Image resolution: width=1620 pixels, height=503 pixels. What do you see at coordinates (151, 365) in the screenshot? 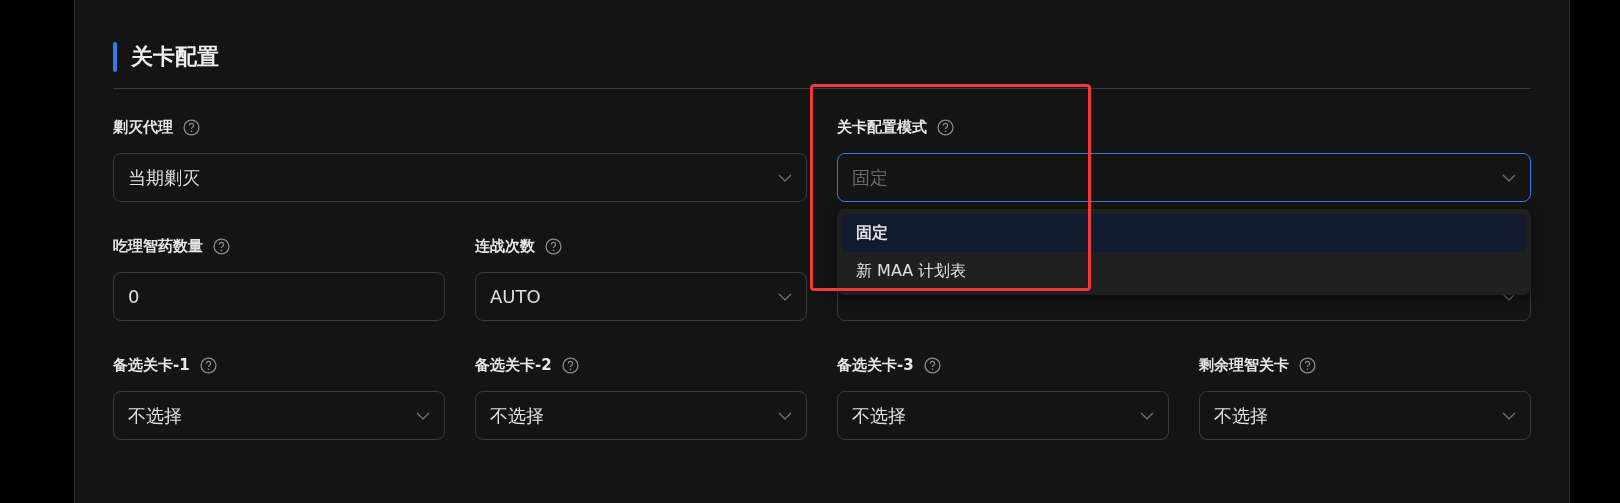
I see `field-label: 备选关卡-1` at bounding box center [151, 365].